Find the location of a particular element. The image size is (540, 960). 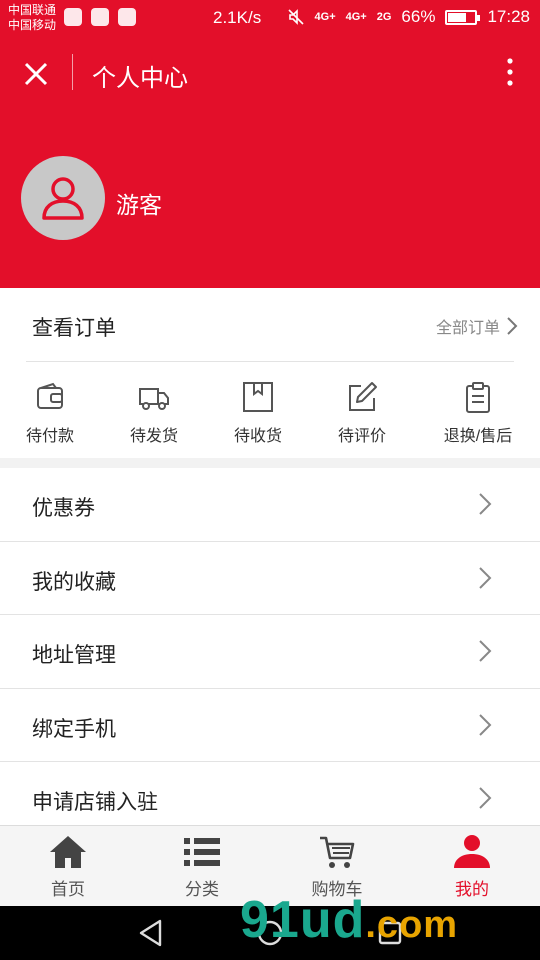

order-tab-label: 待收货 is located at coordinates (257, 436).